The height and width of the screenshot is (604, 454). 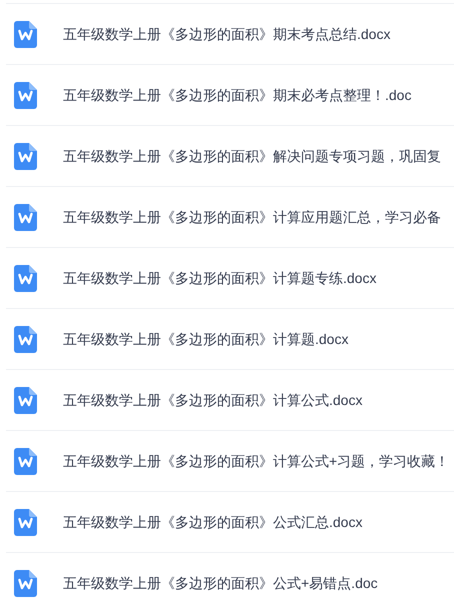 I want to click on file-name: 五年级数学上册《多边形的面积》计算公式+习题，学习收藏！, so click(x=256, y=461).